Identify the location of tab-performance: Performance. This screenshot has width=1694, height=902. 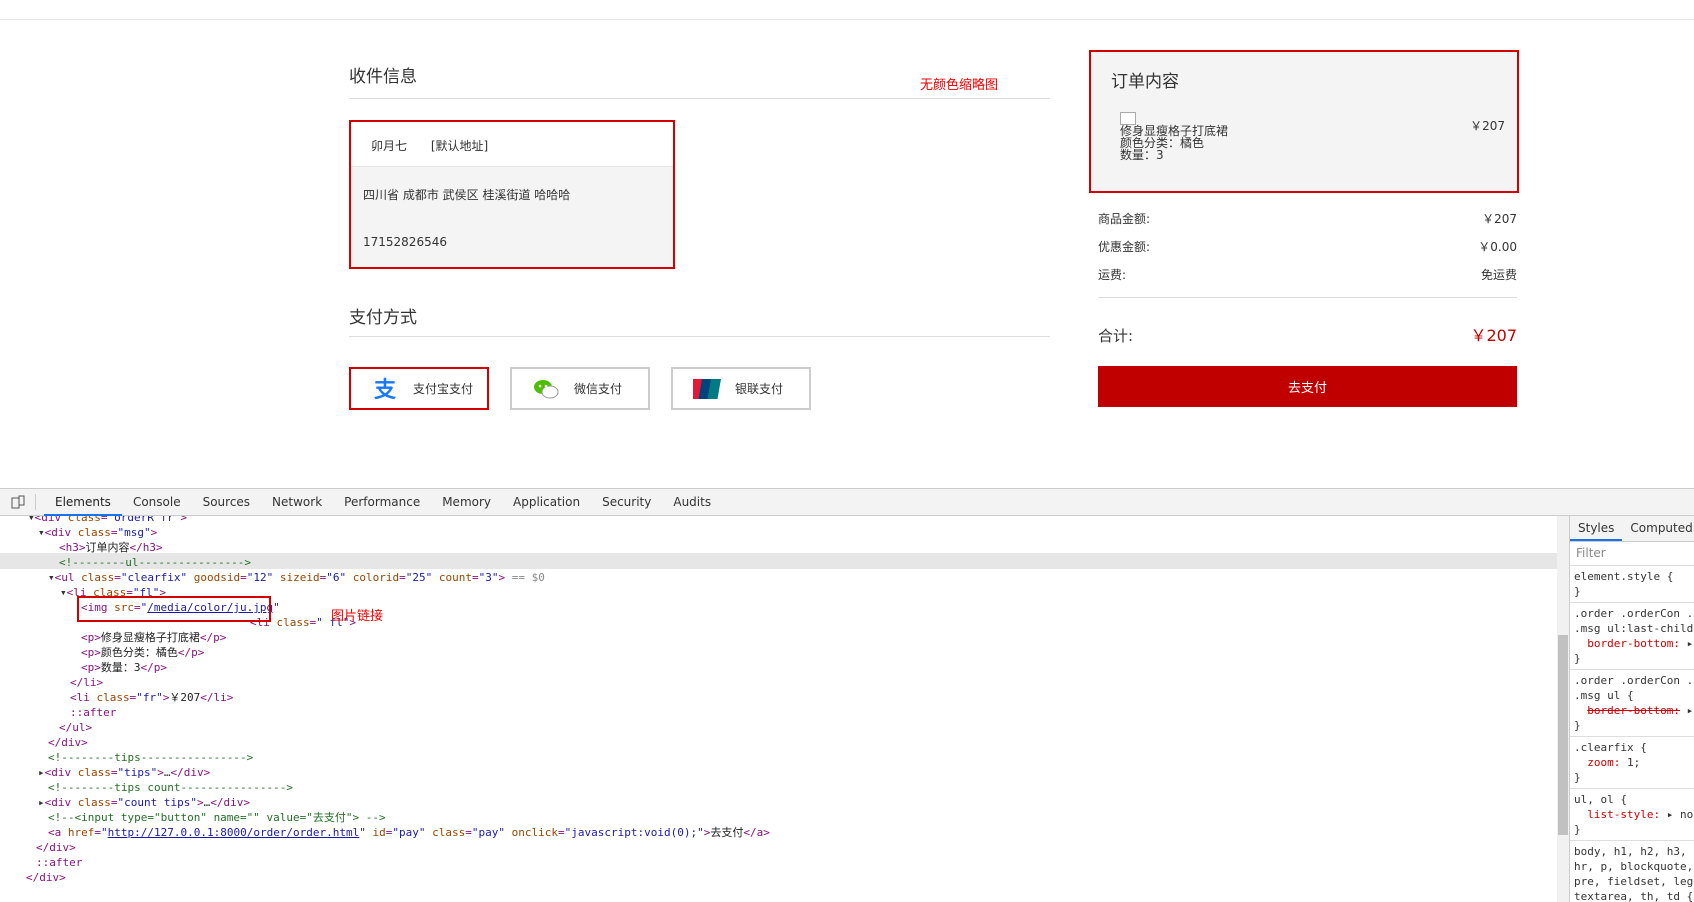
(382, 502).